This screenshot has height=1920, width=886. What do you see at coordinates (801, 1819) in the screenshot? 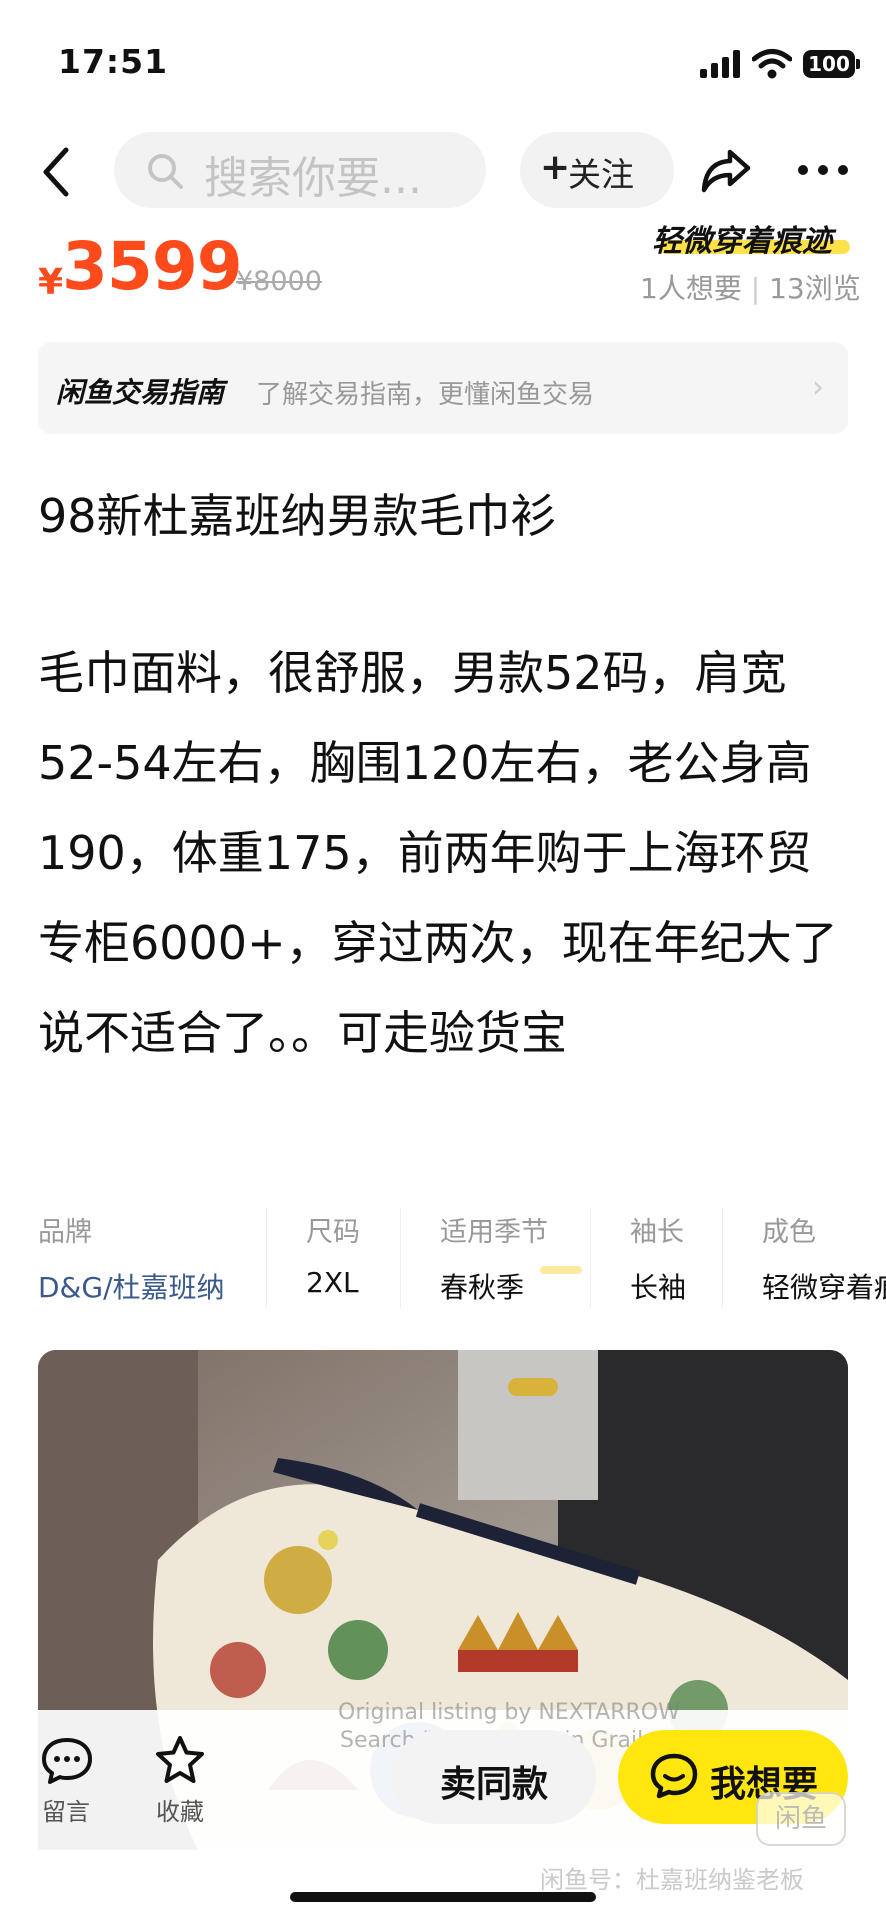
I see `xianyu-logo-badge: 闲鱼` at bounding box center [801, 1819].